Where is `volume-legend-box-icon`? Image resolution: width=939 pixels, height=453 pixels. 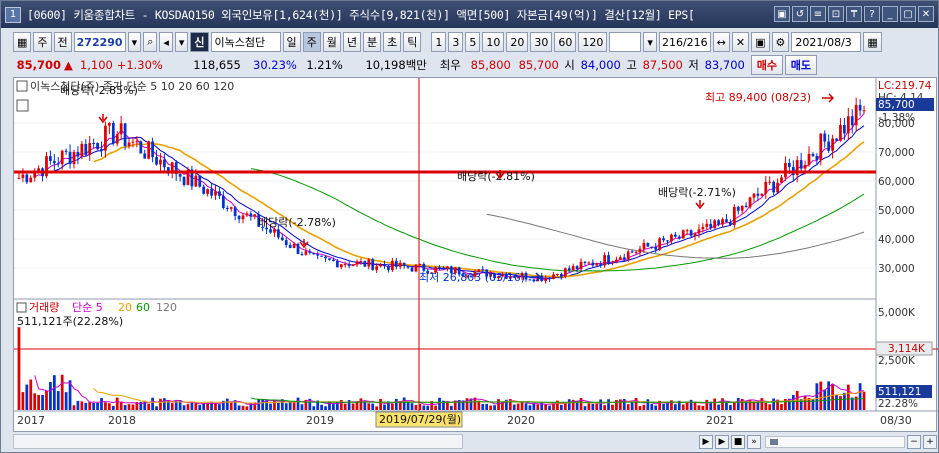 volume-legend-box-icon is located at coordinates (21, 307).